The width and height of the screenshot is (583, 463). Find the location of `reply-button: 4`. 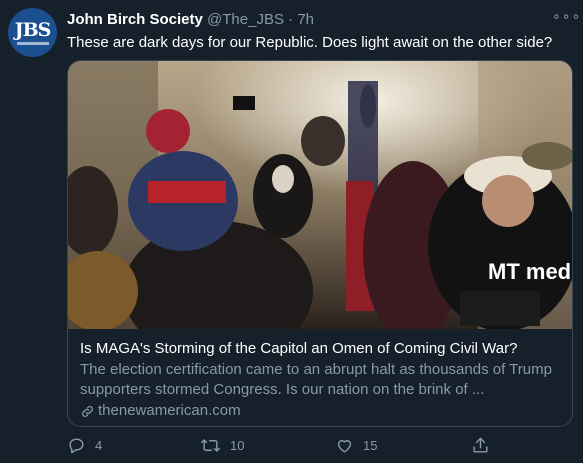

reply-button: 4 is located at coordinates (84, 445).